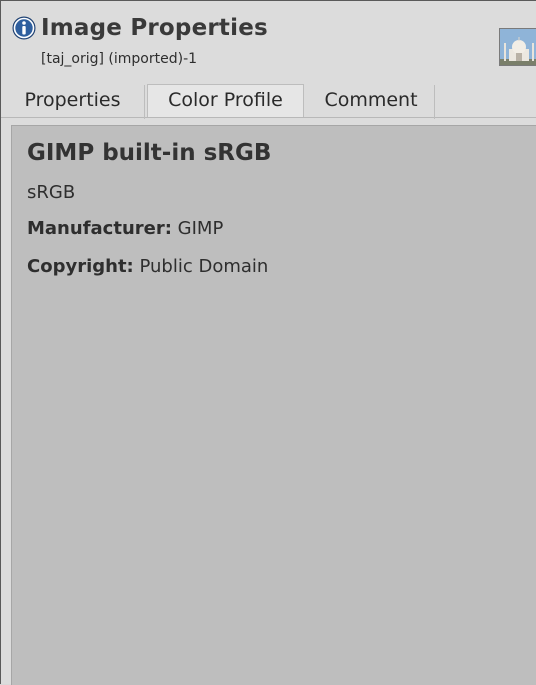  I want to click on manufacturer-row: Manufacturer: GIMP, so click(125, 228).